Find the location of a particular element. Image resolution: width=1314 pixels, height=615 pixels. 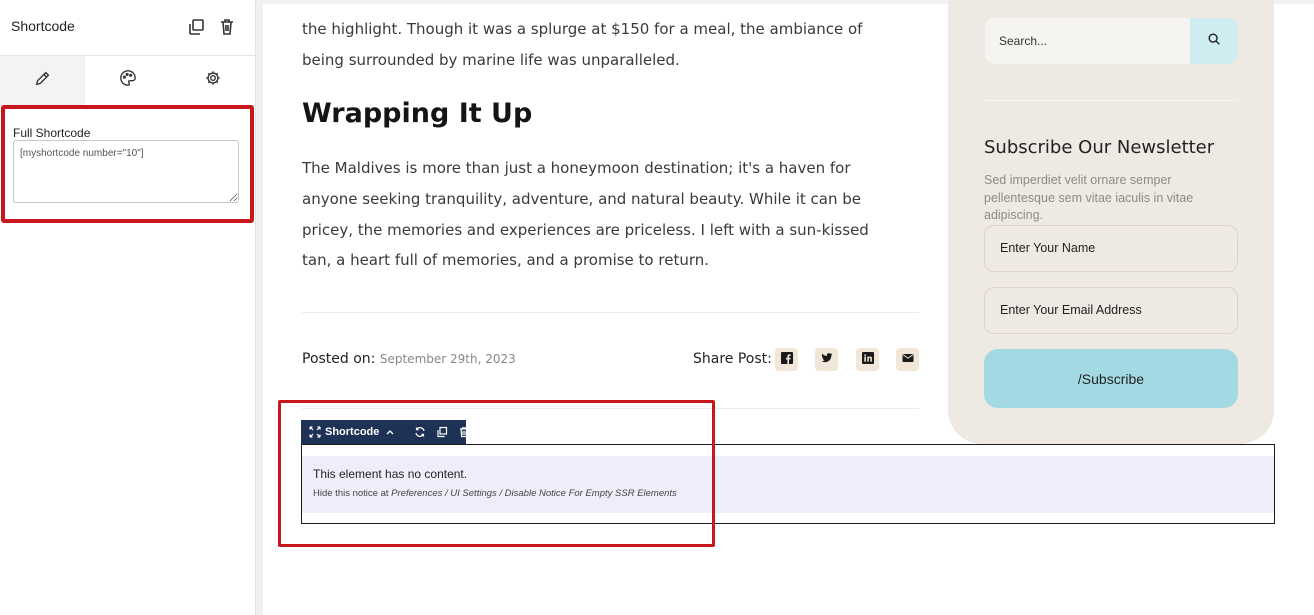

posted-on: Posted on: September 29th, 2023 is located at coordinates (409, 359).